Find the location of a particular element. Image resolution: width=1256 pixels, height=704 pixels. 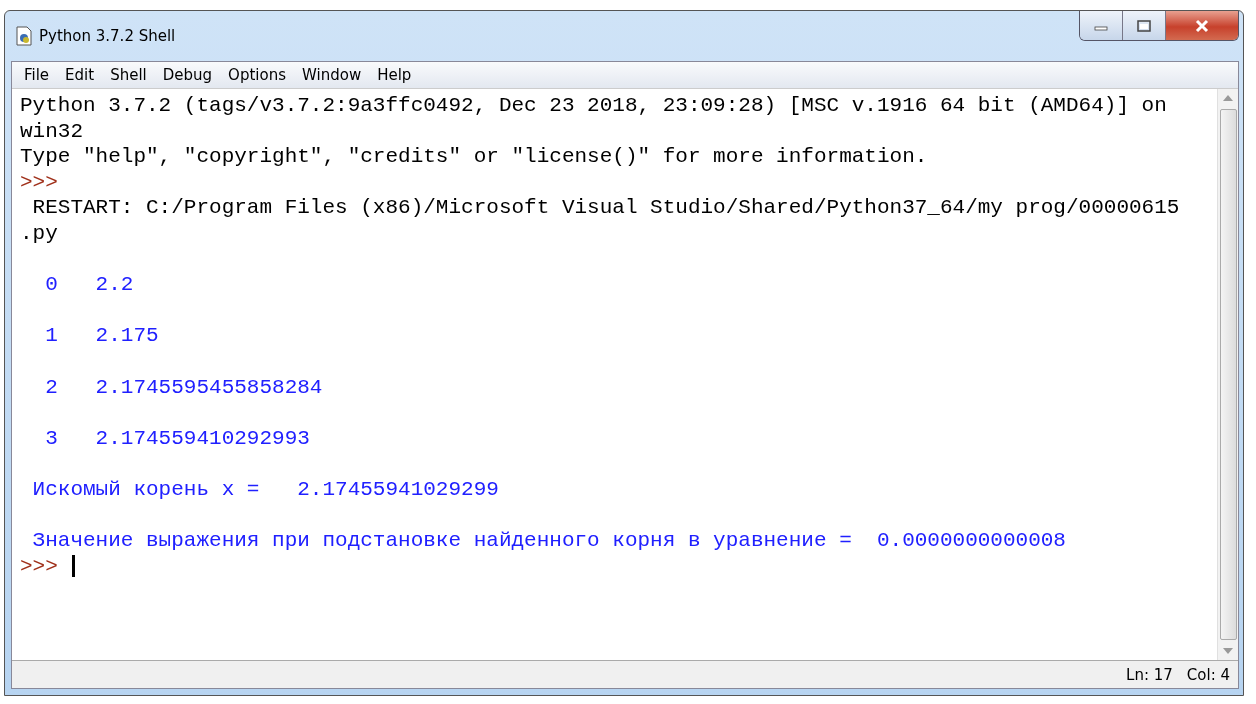

shell-output-line: win32 is located at coordinates (51, 131).